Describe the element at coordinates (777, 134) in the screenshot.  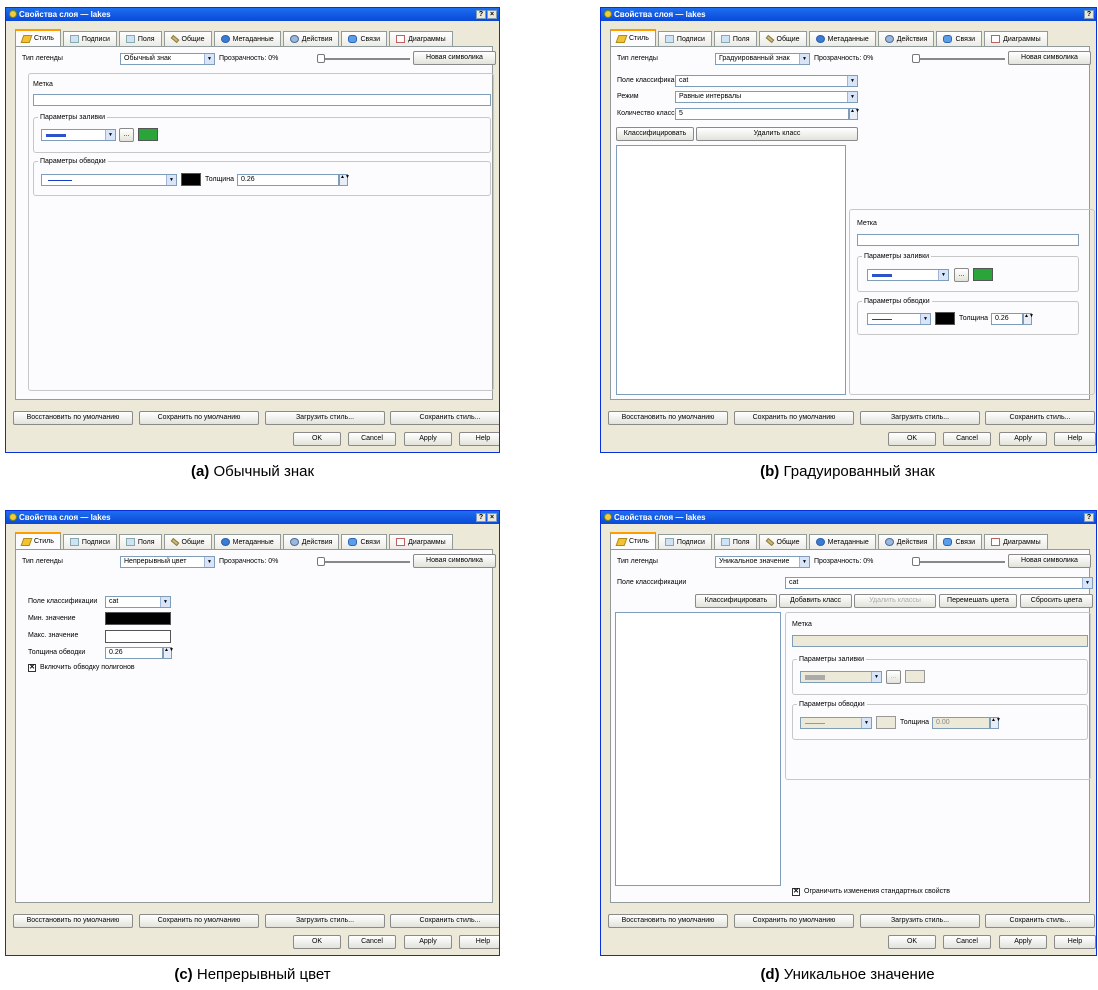
I see `delete-class-button: Удалить класс` at that location.